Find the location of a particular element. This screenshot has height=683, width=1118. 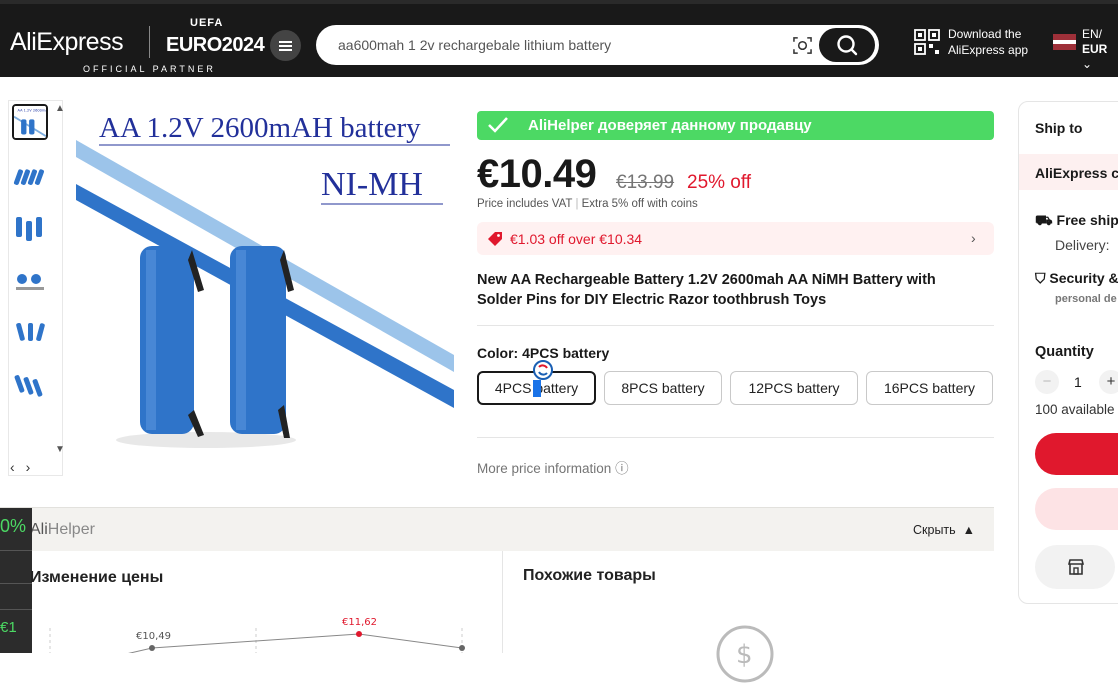

thumbnail-1: AA 1.2V 2600mAh is located at coordinates (30, 122).